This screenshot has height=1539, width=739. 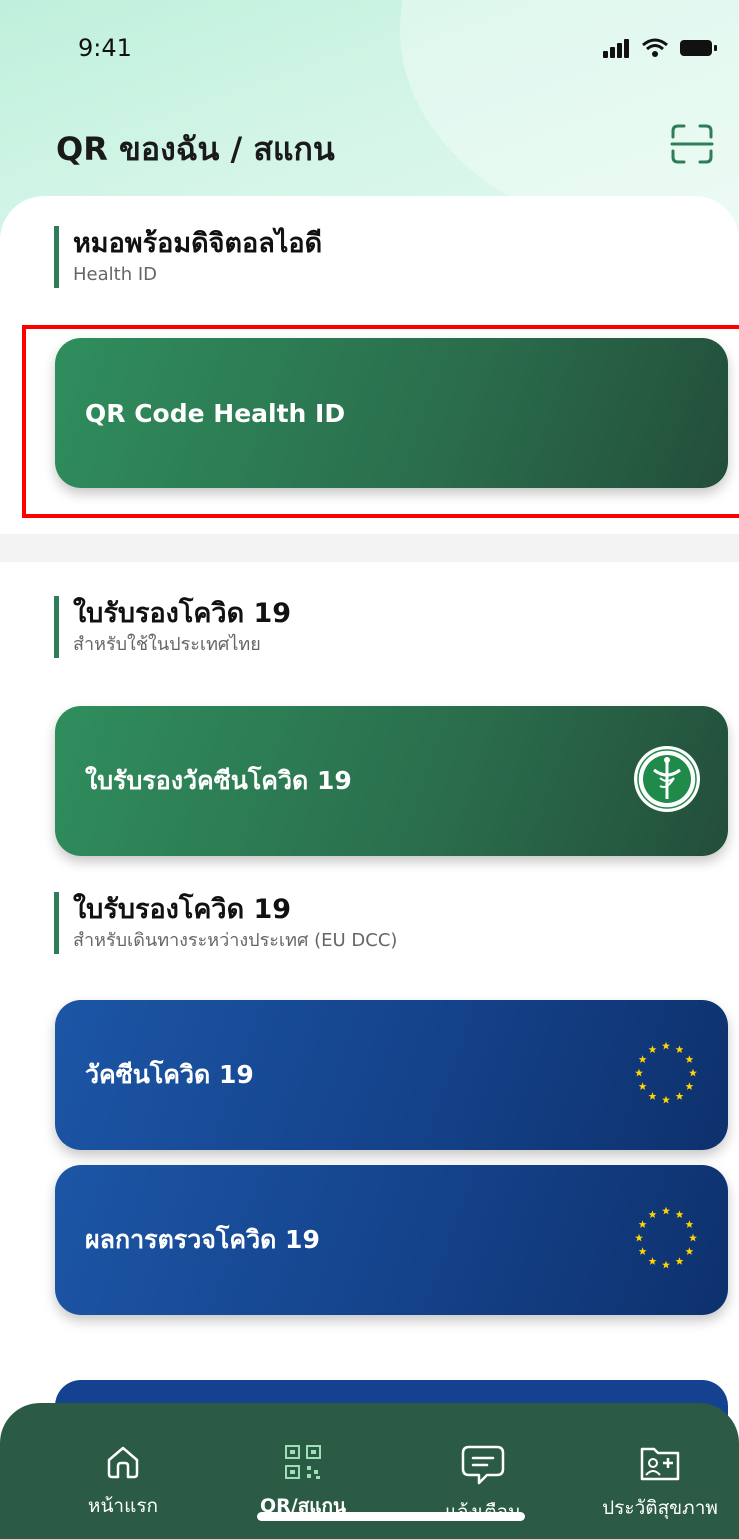 I want to click on chat-bubble-icon, so click(x=483, y=1465).